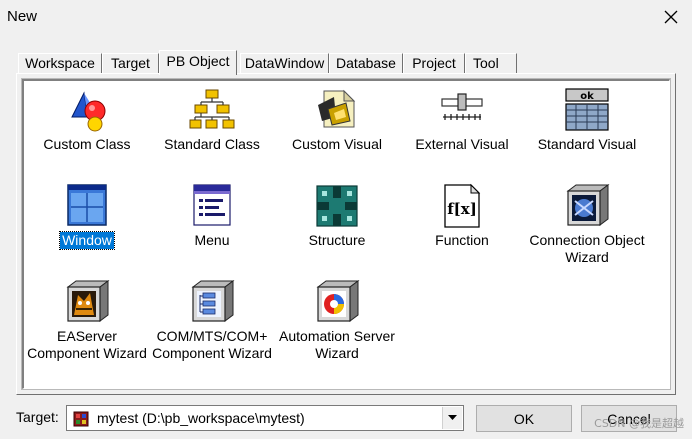 The image size is (692, 439). I want to click on item-connection-object-wizard: Connection Object Wizard, so click(587, 224).